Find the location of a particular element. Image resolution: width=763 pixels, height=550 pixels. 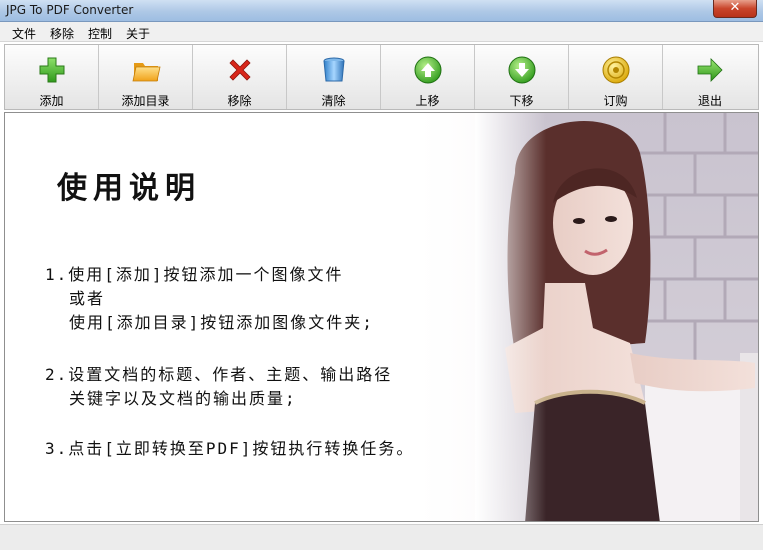

red-x-icon is located at coordinates (239, 70).